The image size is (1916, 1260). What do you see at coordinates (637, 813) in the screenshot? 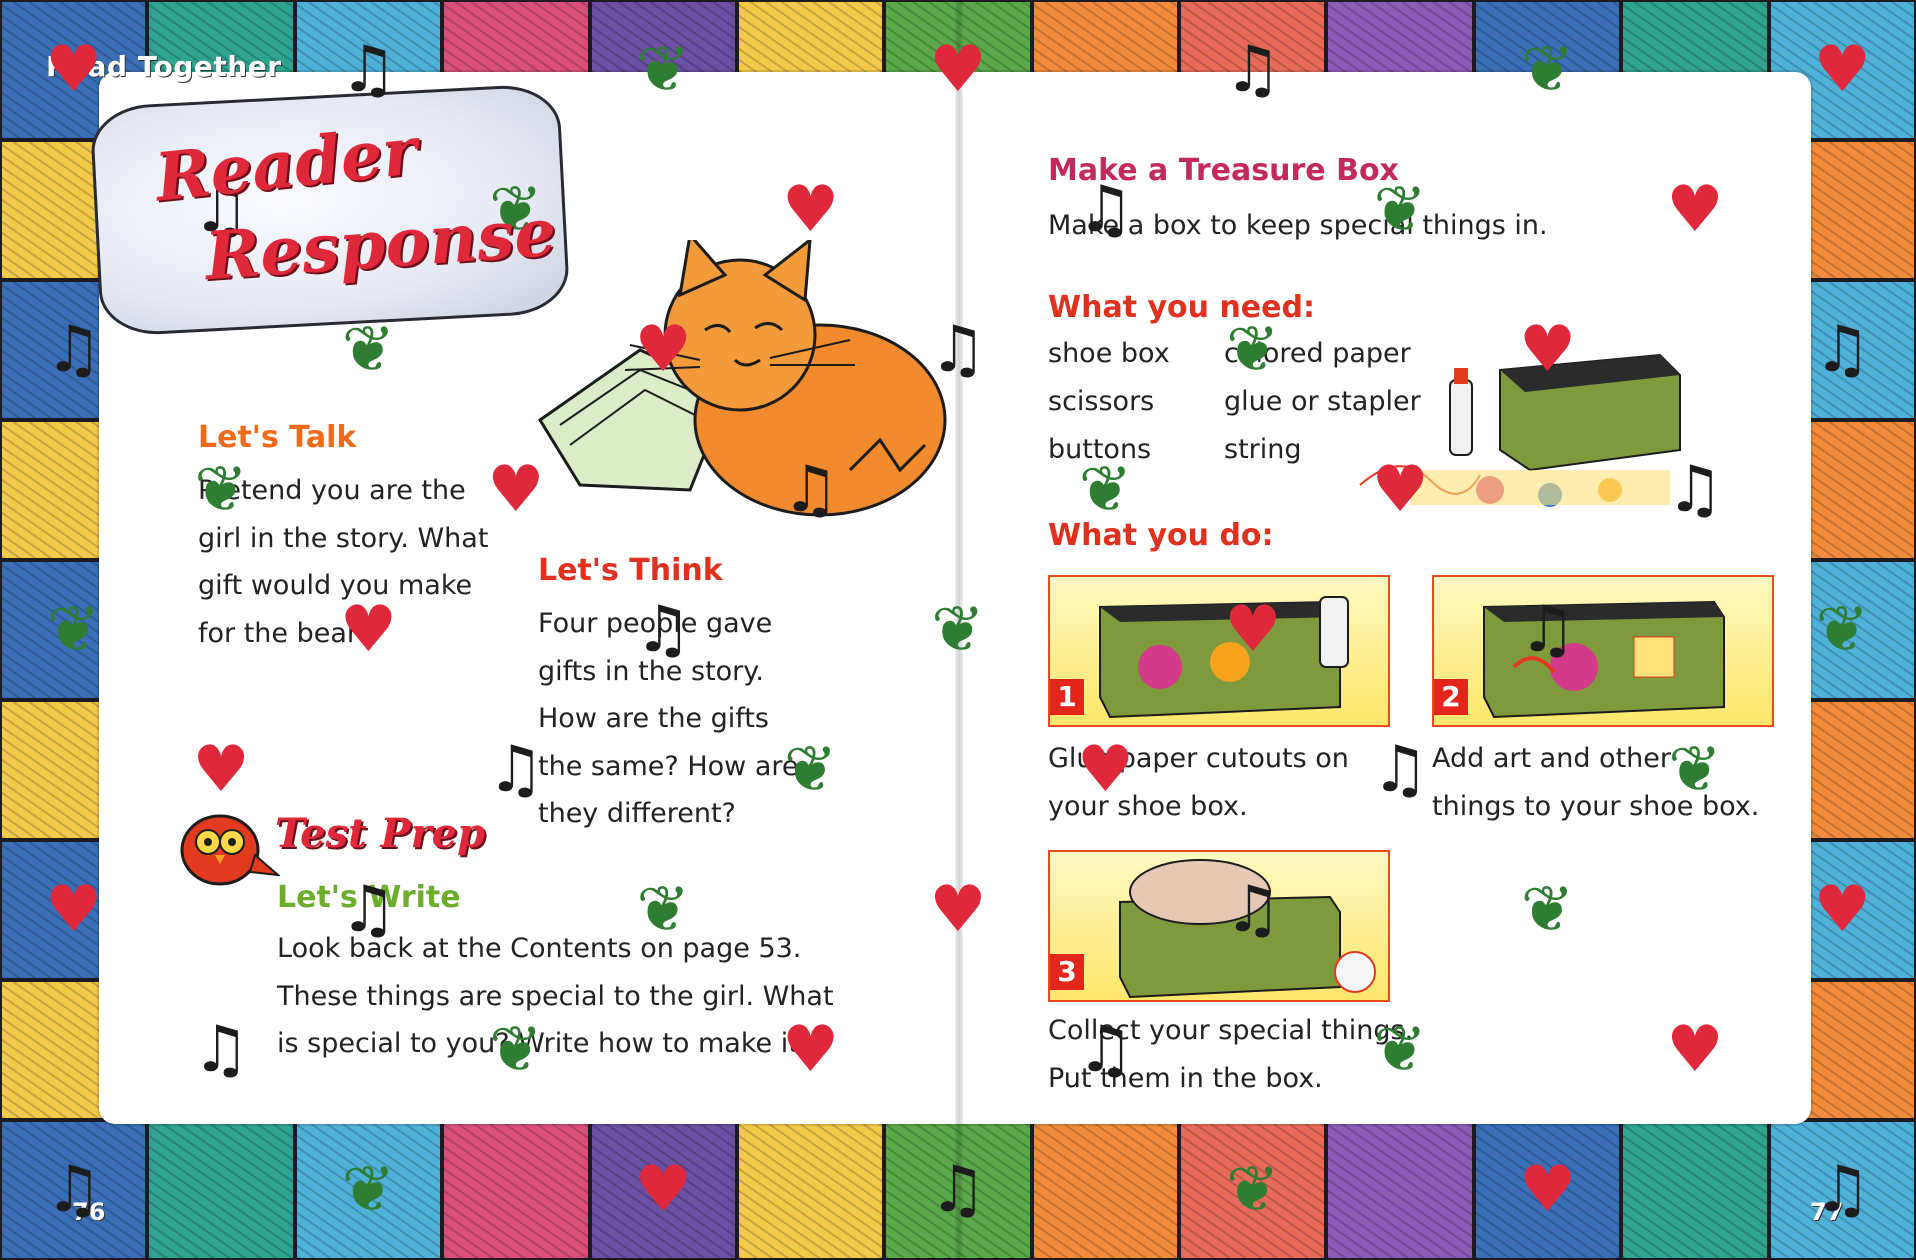
I see `lets-think-line: they different?` at bounding box center [637, 813].